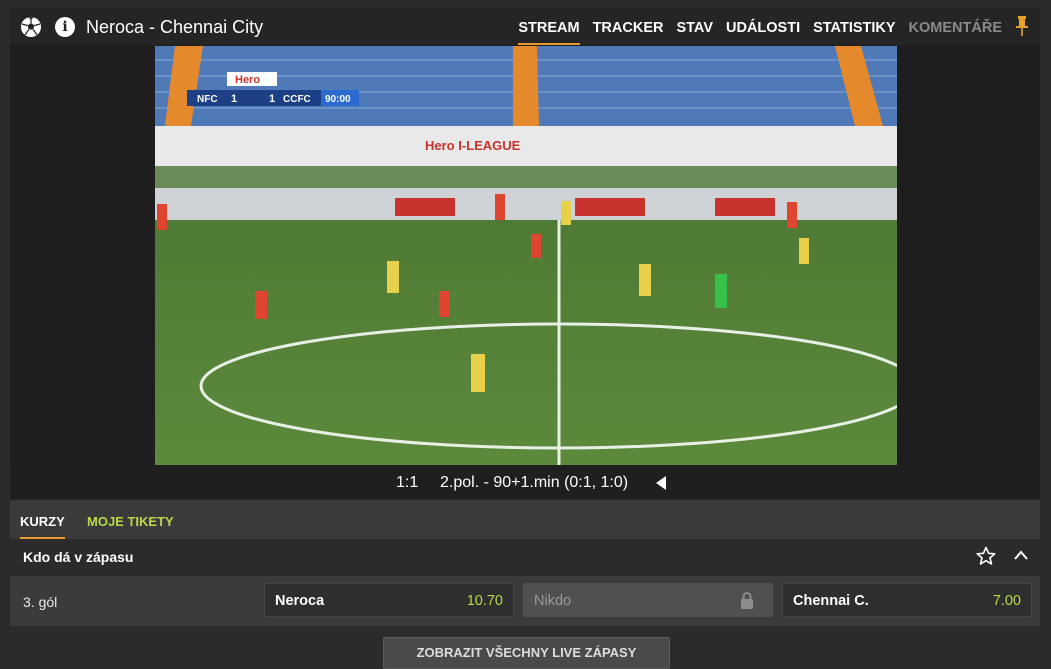  Describe the element at coordinates (986, 556) in the screenshot. I see `star-icon` at that location.